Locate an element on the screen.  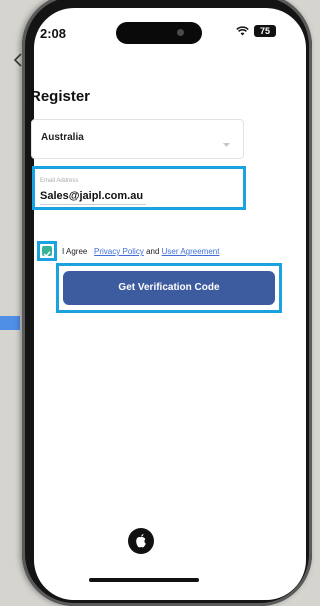
page-title: Register is located at coordinates (60, 96).